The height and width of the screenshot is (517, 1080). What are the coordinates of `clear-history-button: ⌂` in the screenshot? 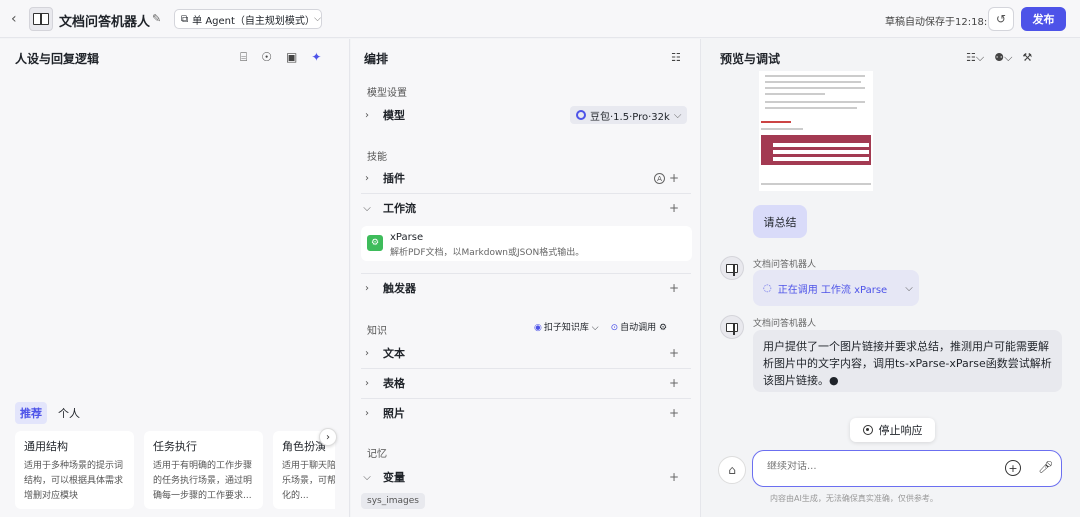 It's located at (732, 470).